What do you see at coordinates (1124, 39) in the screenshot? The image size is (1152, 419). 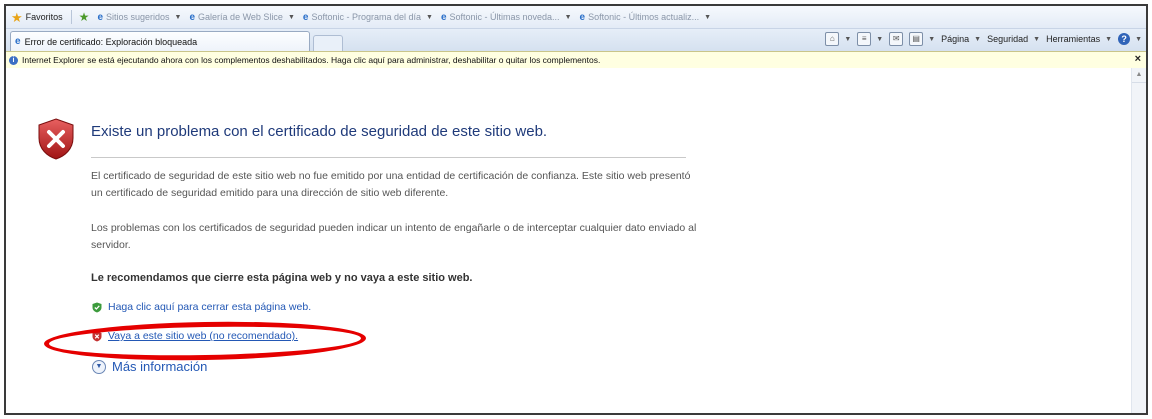 I see `help-icon: ?` at bounding box center [1124, 39].